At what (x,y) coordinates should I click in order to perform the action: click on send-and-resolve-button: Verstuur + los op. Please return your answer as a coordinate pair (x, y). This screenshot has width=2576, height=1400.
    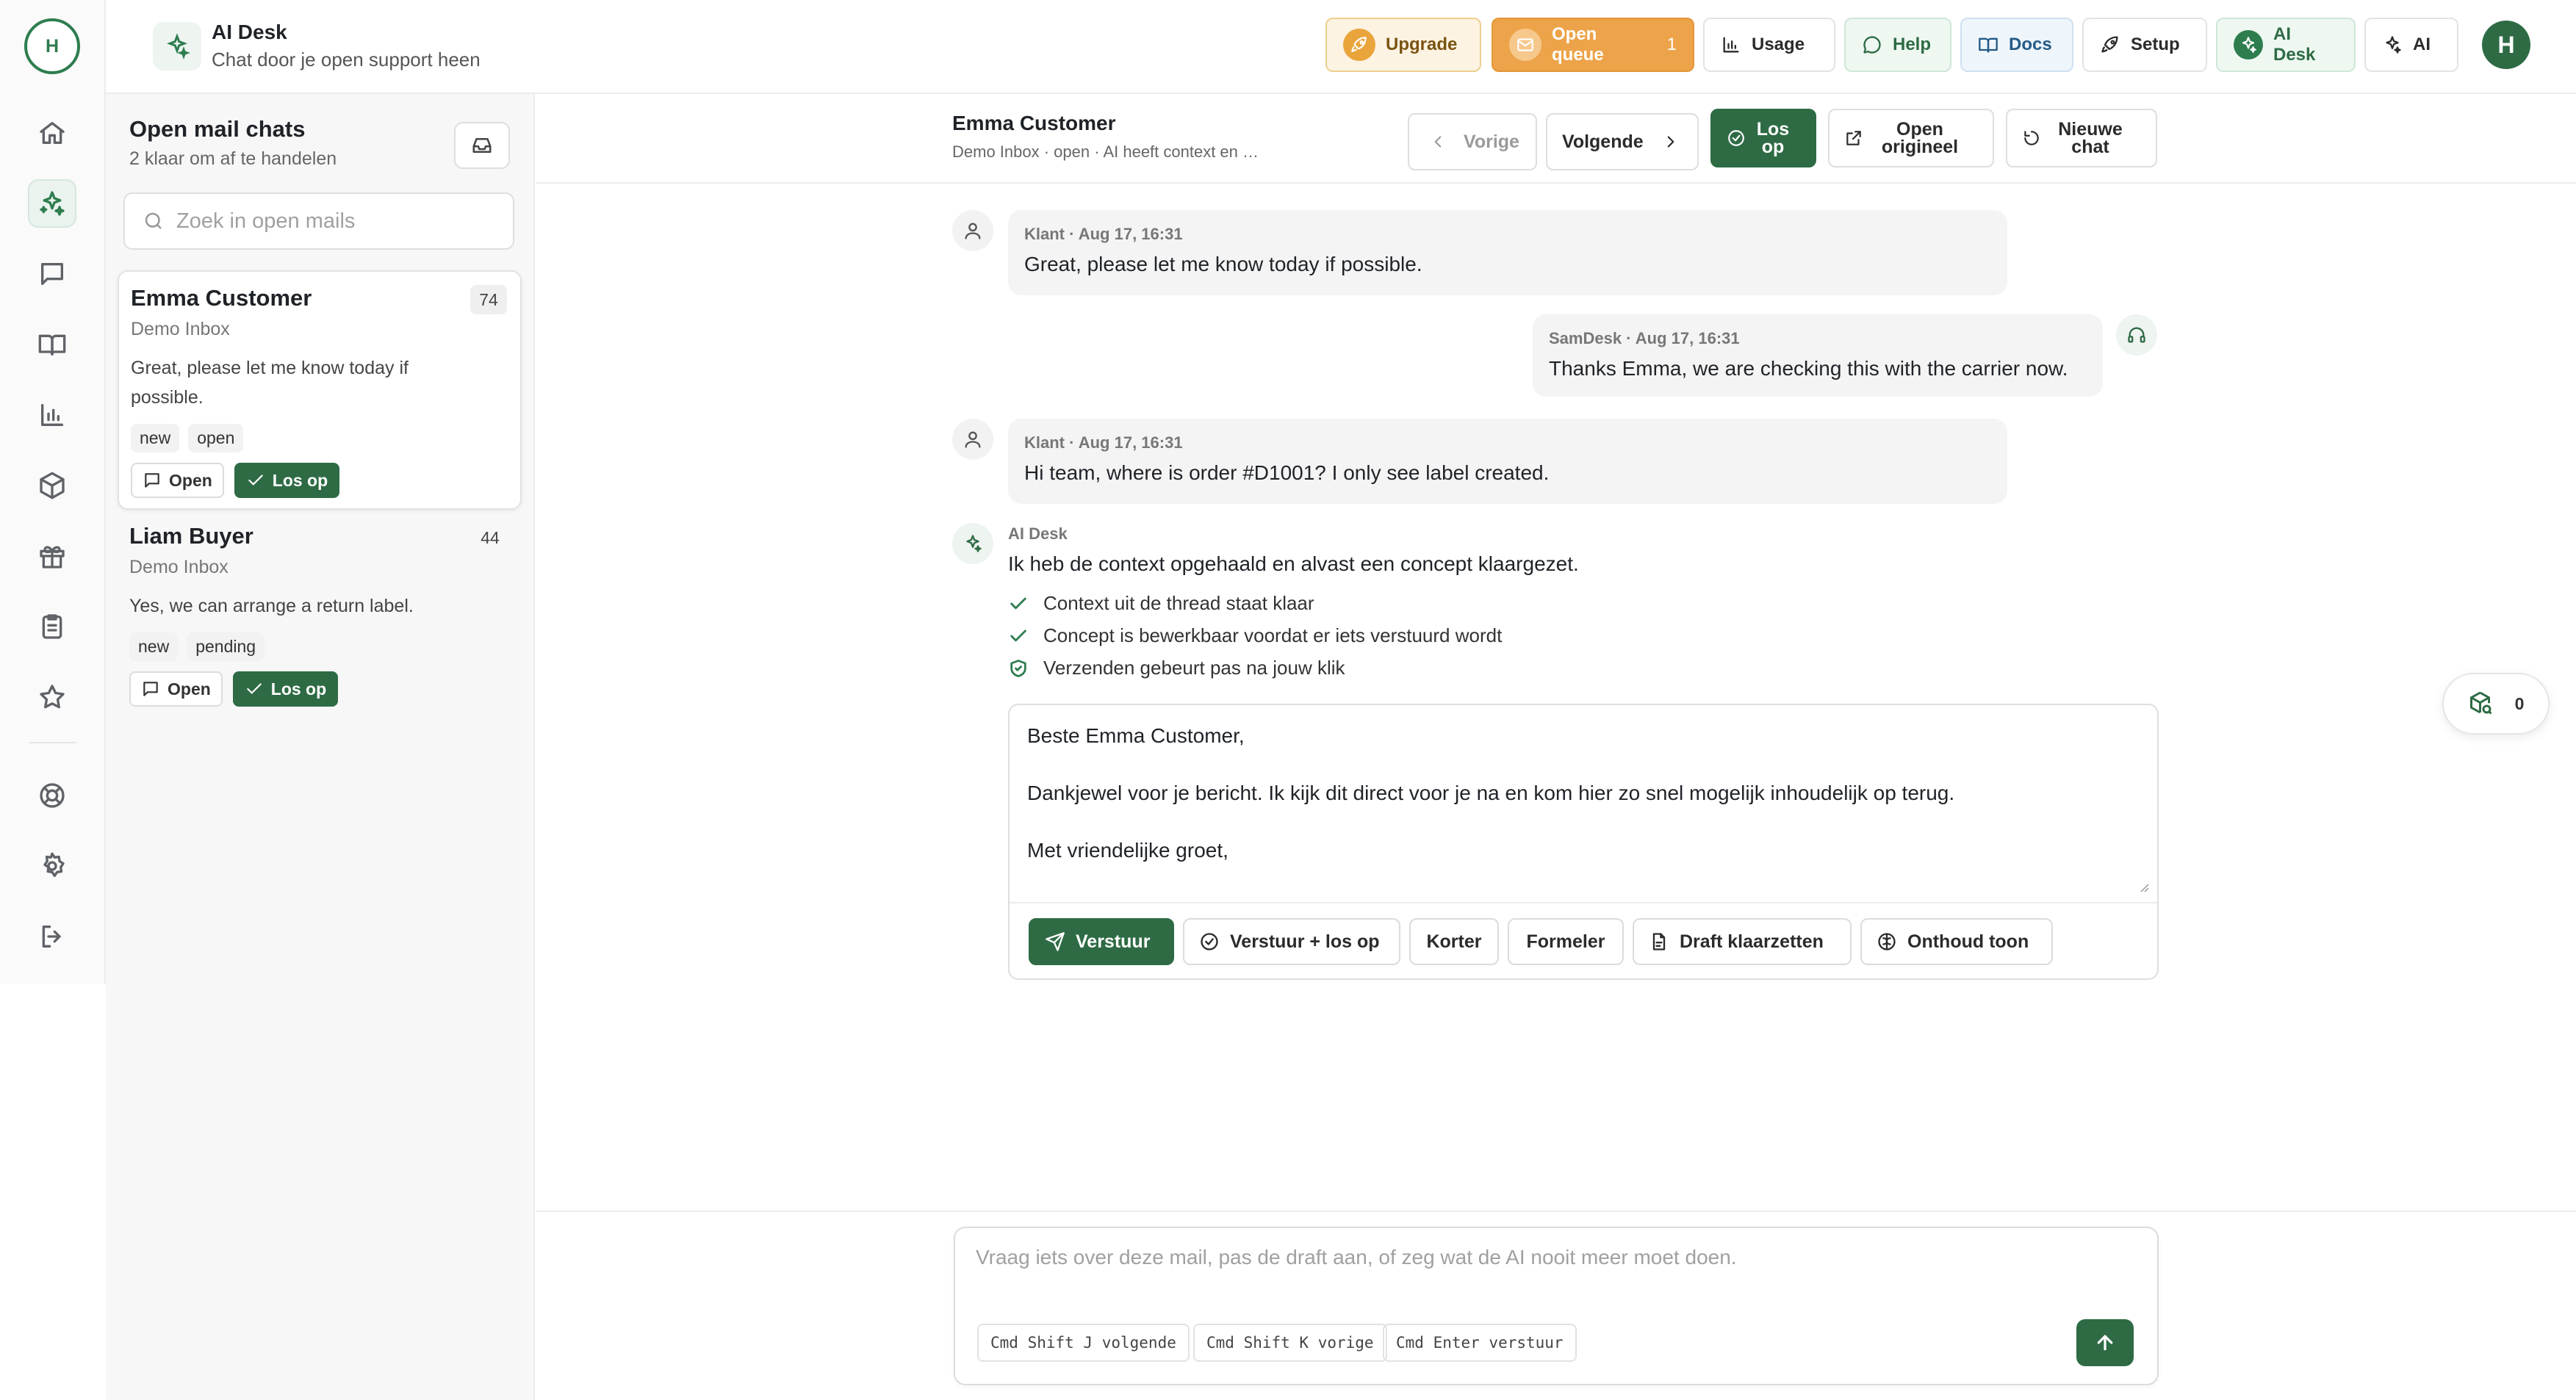
    Looking at the image, I should click on (1291, 942).